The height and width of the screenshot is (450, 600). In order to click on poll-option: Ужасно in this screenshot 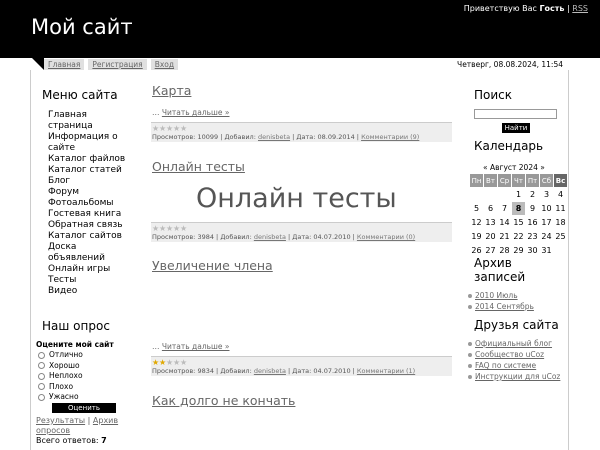, I will do `click(60, 397)`.